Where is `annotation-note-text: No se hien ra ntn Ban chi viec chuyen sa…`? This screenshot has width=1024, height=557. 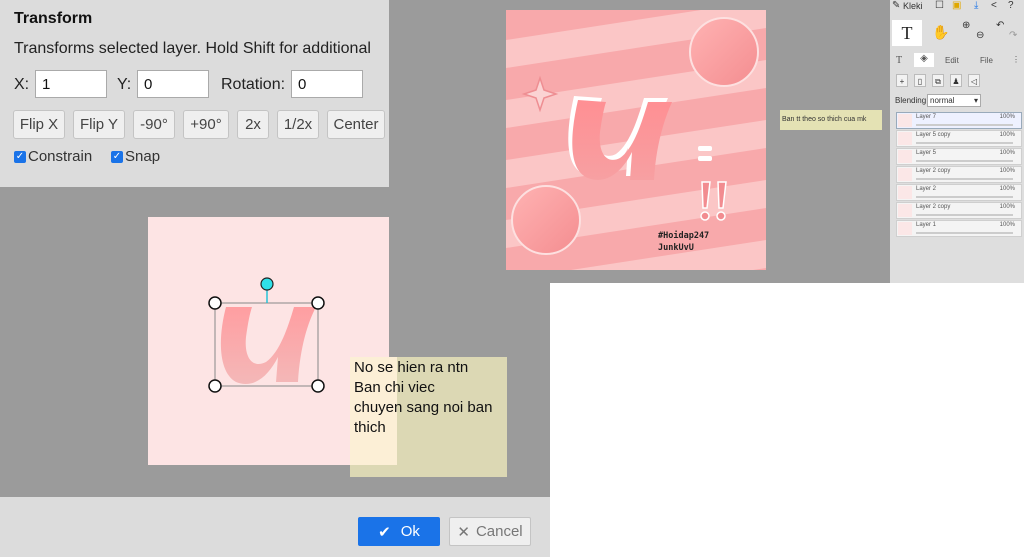 annotation-note-text: No se hien ra ntn Ban chi viec chuyen sa… is located at coordinates (432, 398).